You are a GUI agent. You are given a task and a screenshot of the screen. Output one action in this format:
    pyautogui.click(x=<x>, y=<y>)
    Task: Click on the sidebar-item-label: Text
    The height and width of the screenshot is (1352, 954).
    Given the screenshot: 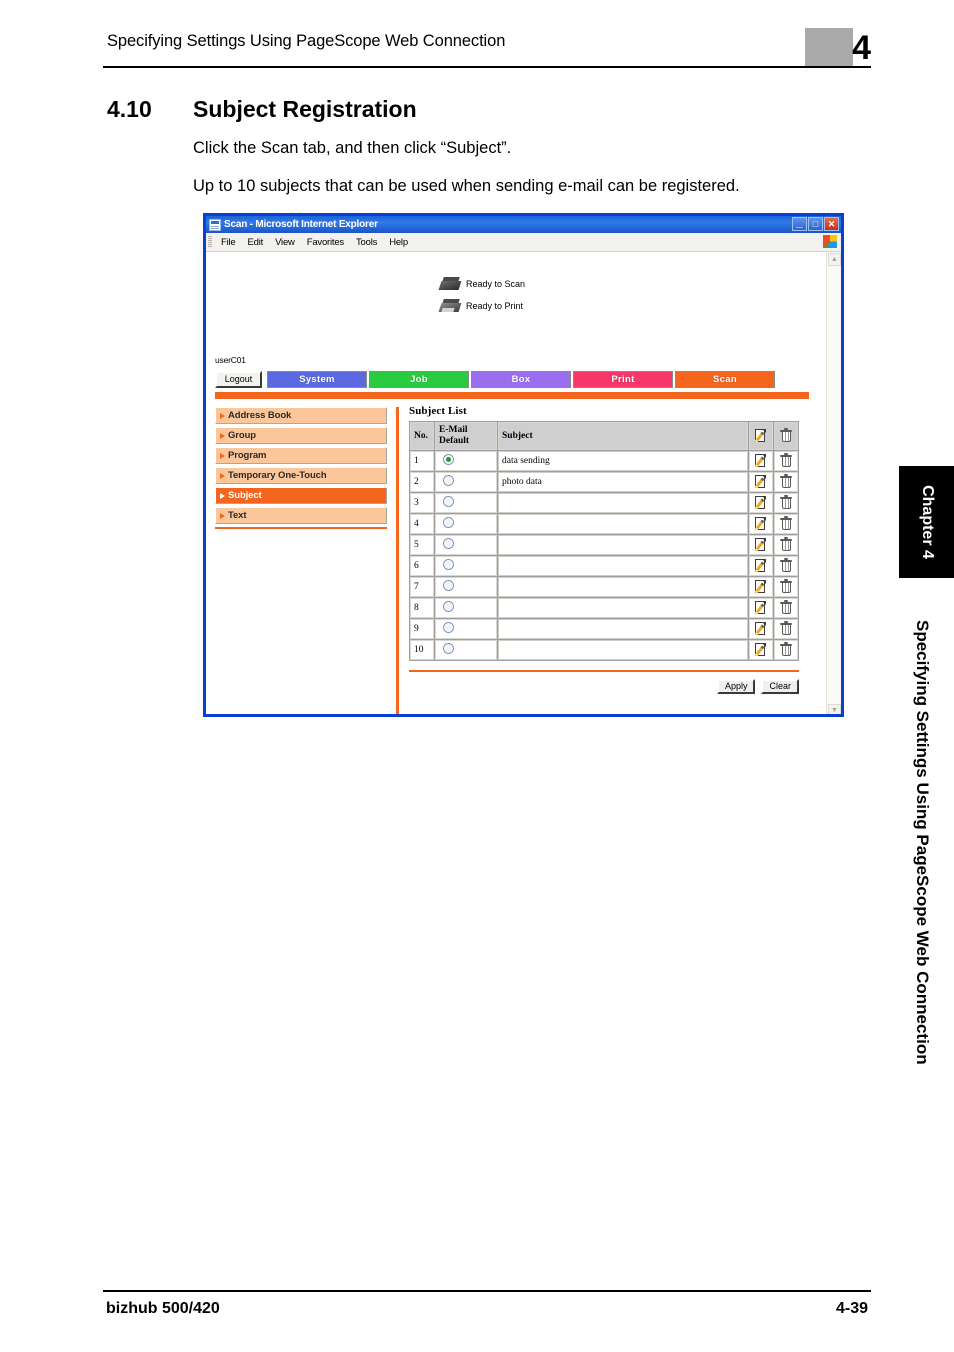 What is the action you would take?
    pyautogui.click(x=237, y=515)
    